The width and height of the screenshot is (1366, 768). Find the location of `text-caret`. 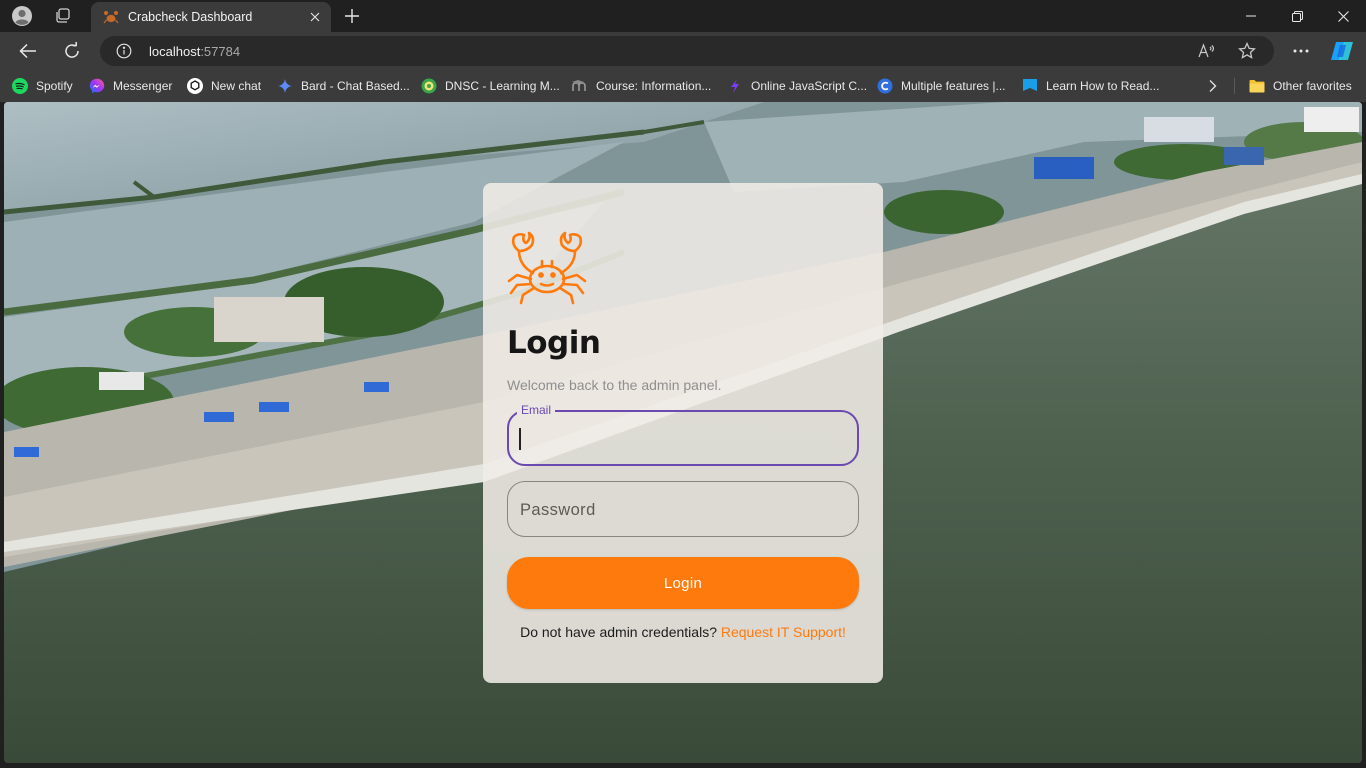

text-caret is located at coordinates (520, 439).